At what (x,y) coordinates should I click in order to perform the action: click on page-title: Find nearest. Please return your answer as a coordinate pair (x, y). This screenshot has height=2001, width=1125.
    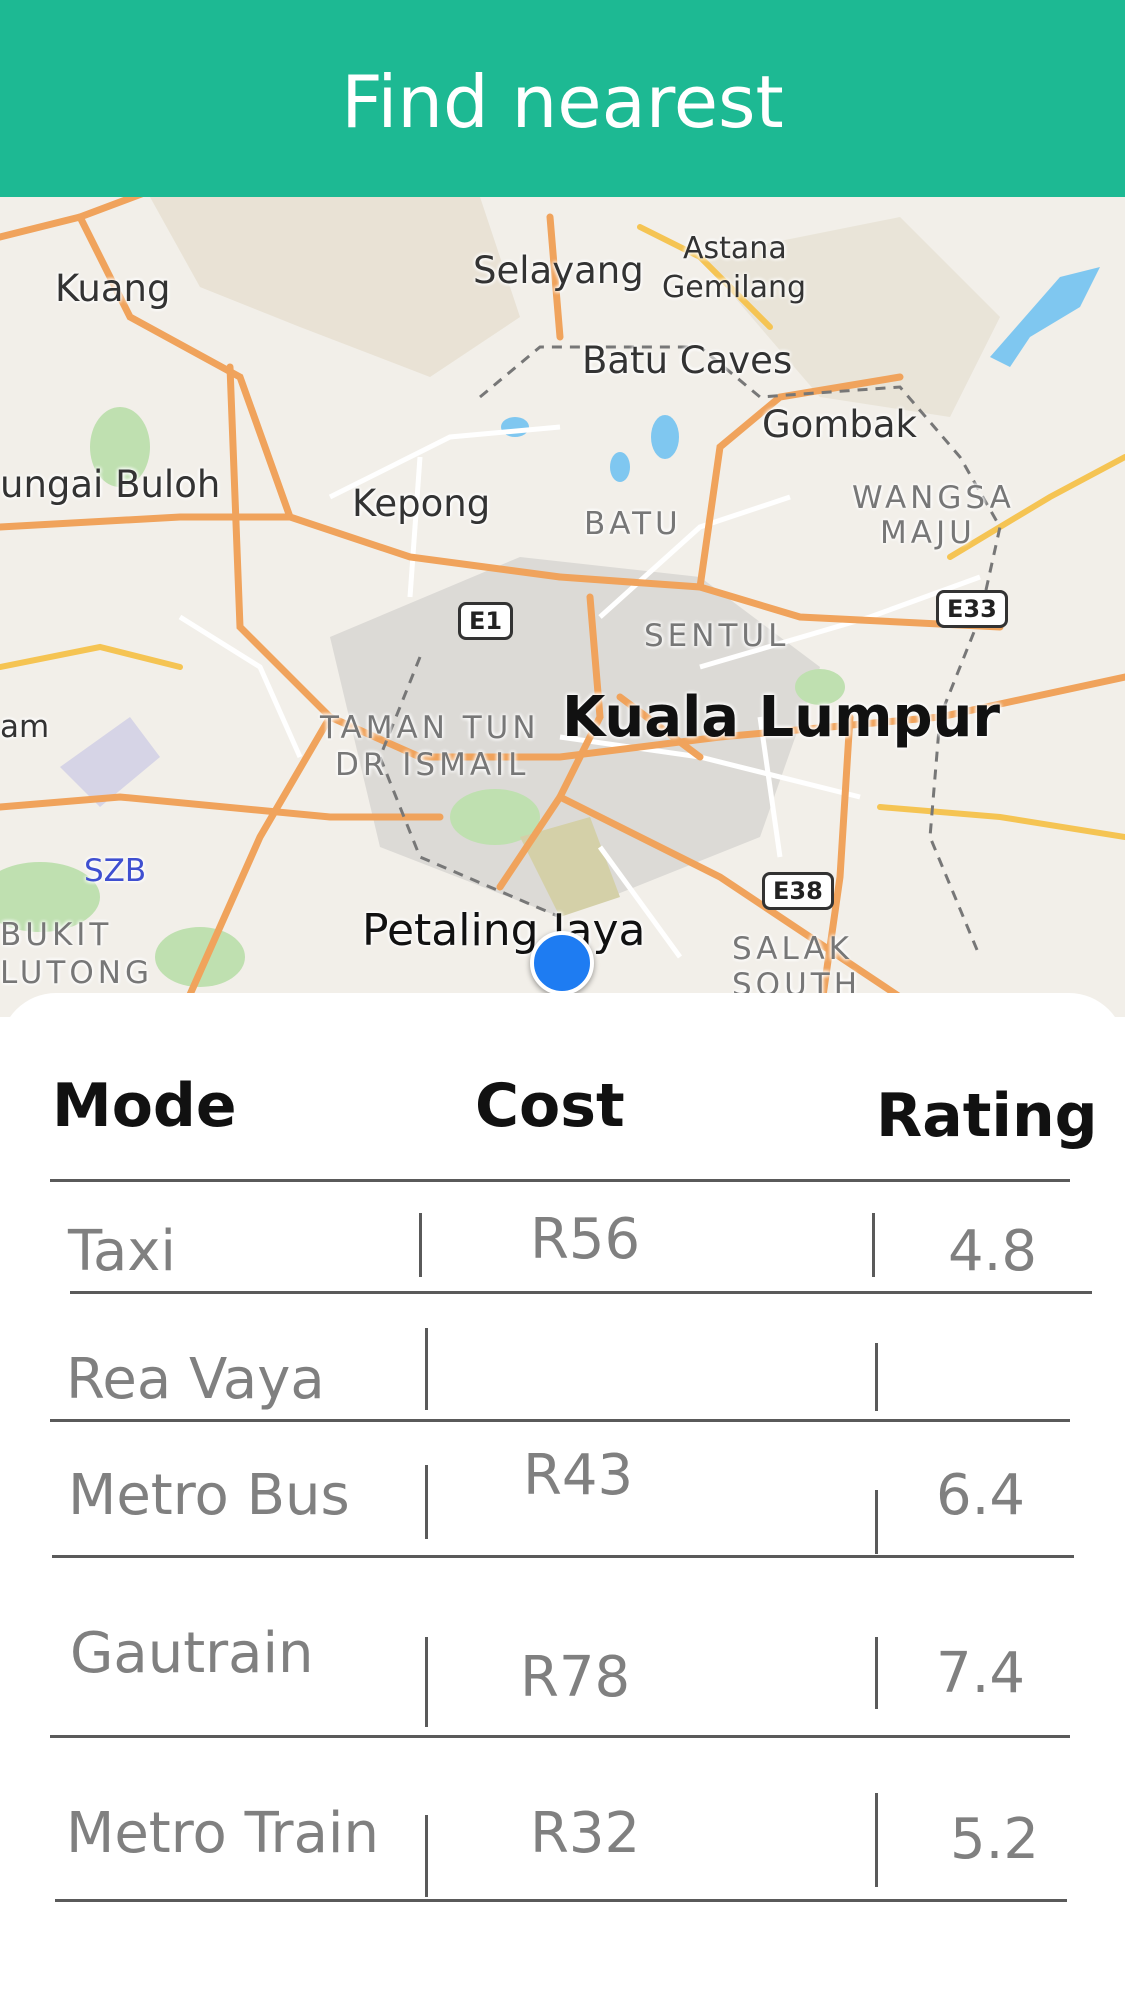
    Looking at the image, I should click on (562, 102).